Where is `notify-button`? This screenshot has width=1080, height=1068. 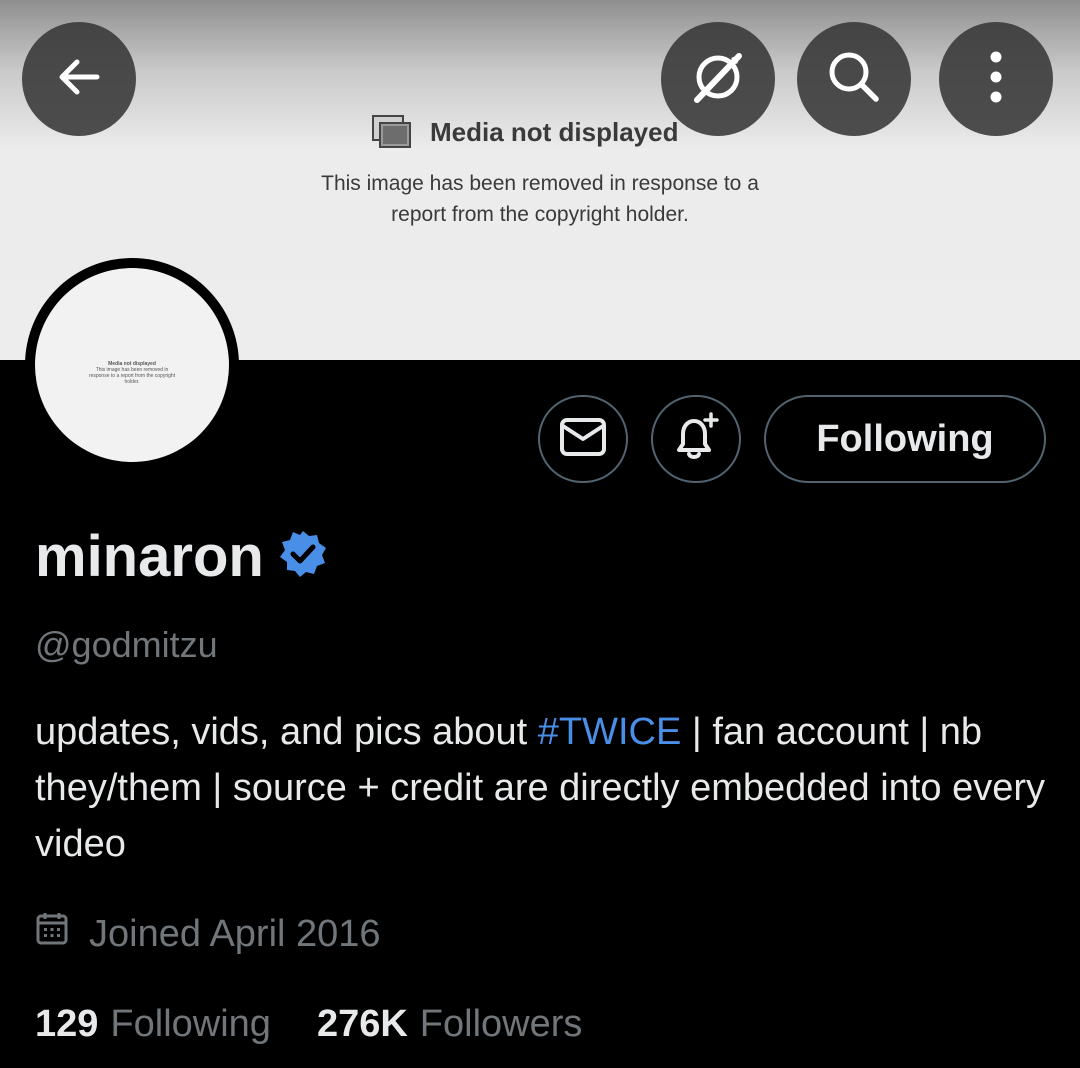 notify-button is located at coordinates (696, 439).